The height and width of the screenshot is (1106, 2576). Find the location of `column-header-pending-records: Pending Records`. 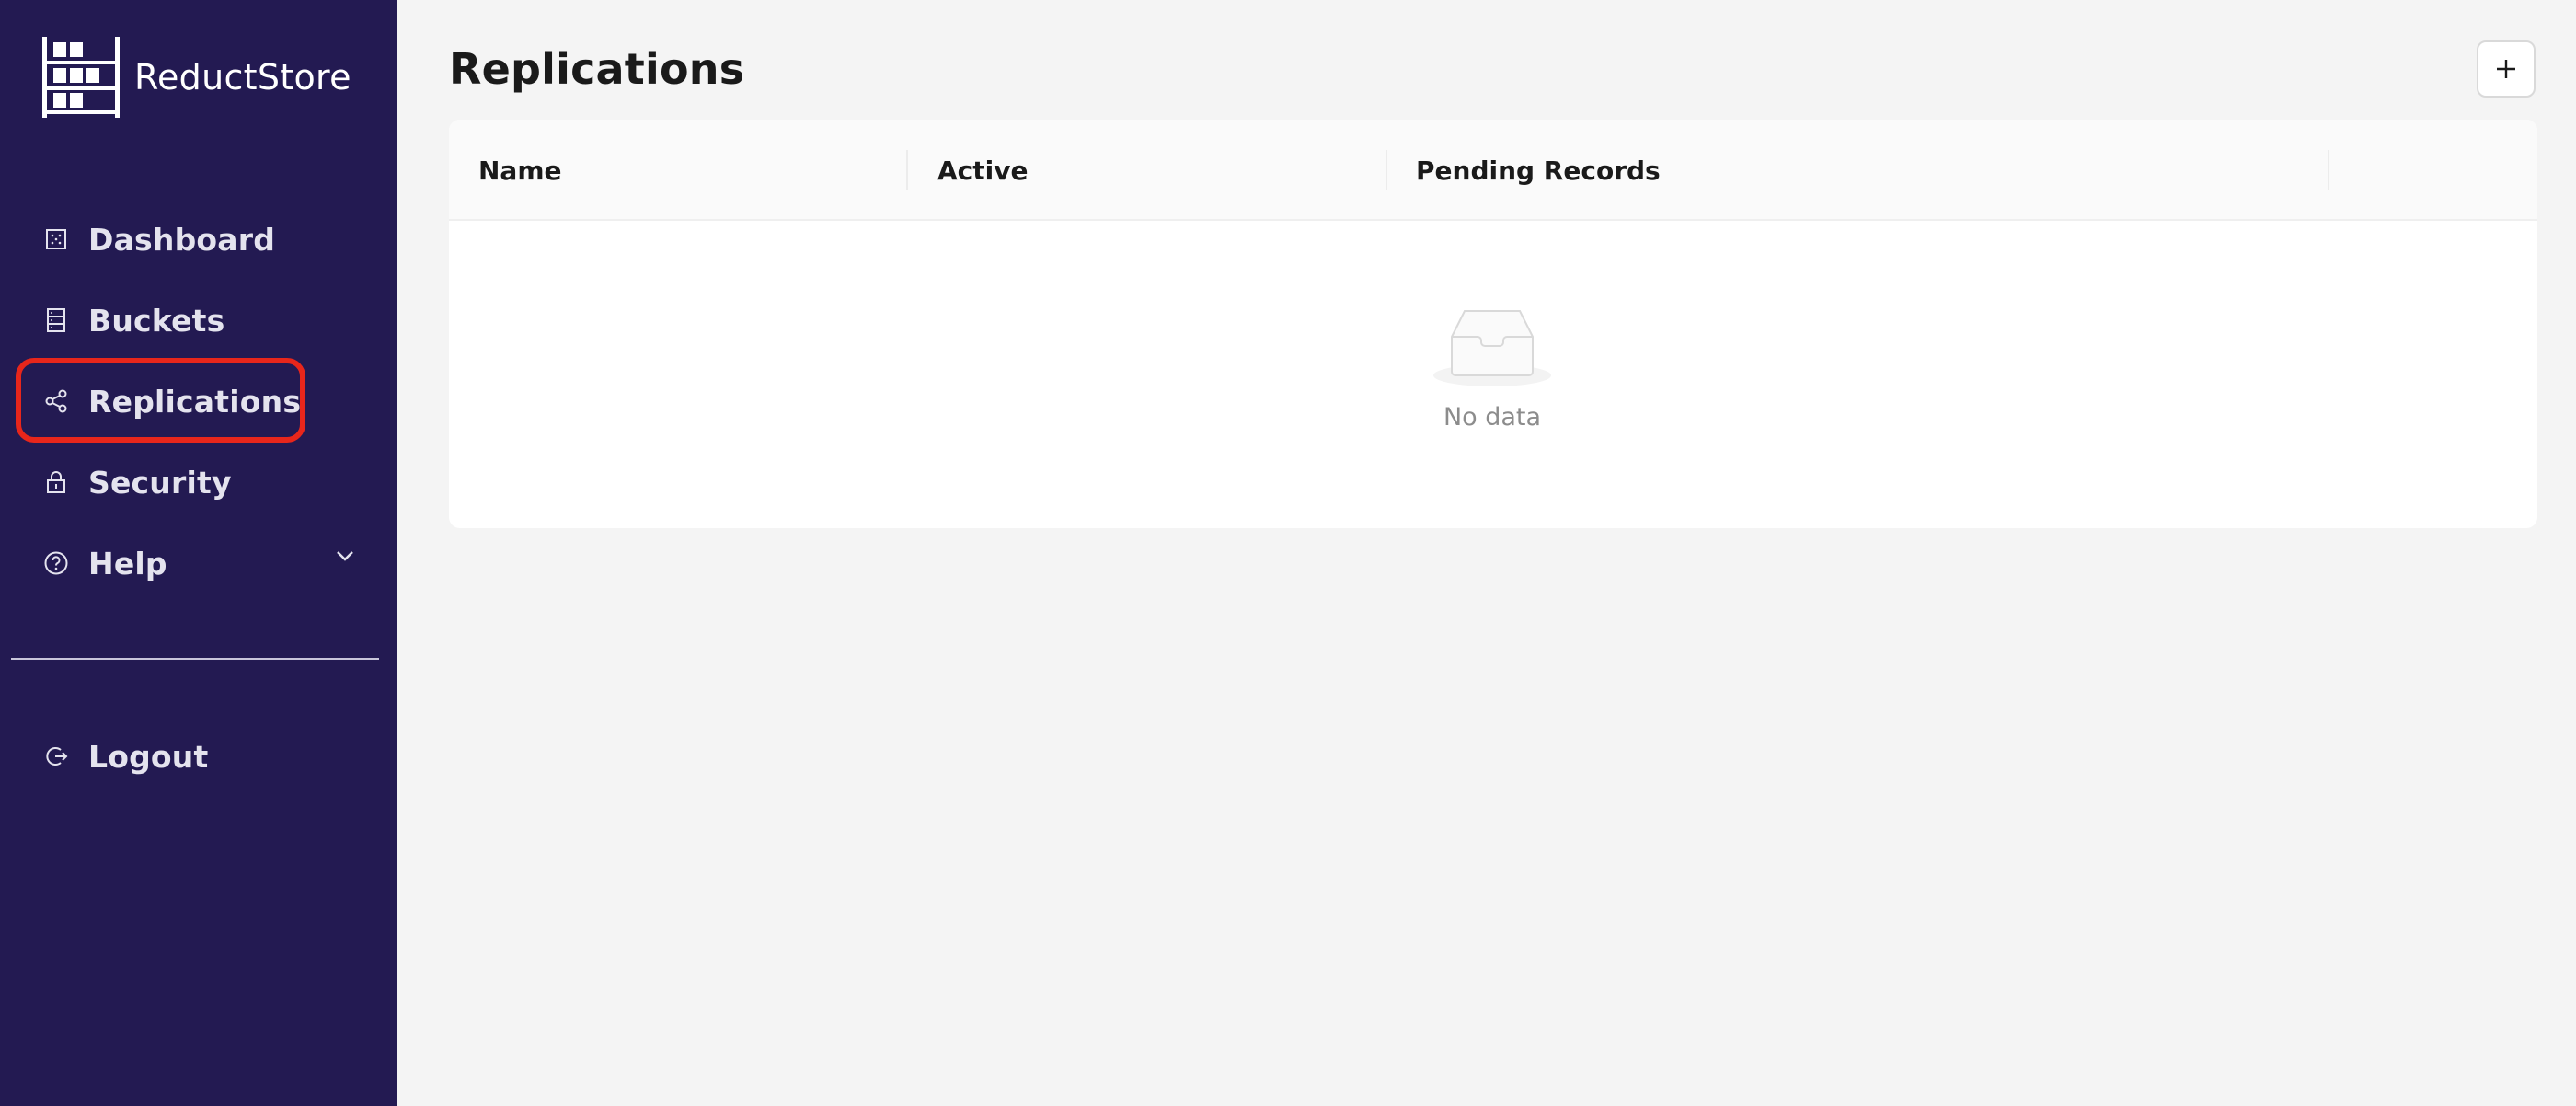

column-header-pending-records: Pending Records is located at coordinates (1538, 170).